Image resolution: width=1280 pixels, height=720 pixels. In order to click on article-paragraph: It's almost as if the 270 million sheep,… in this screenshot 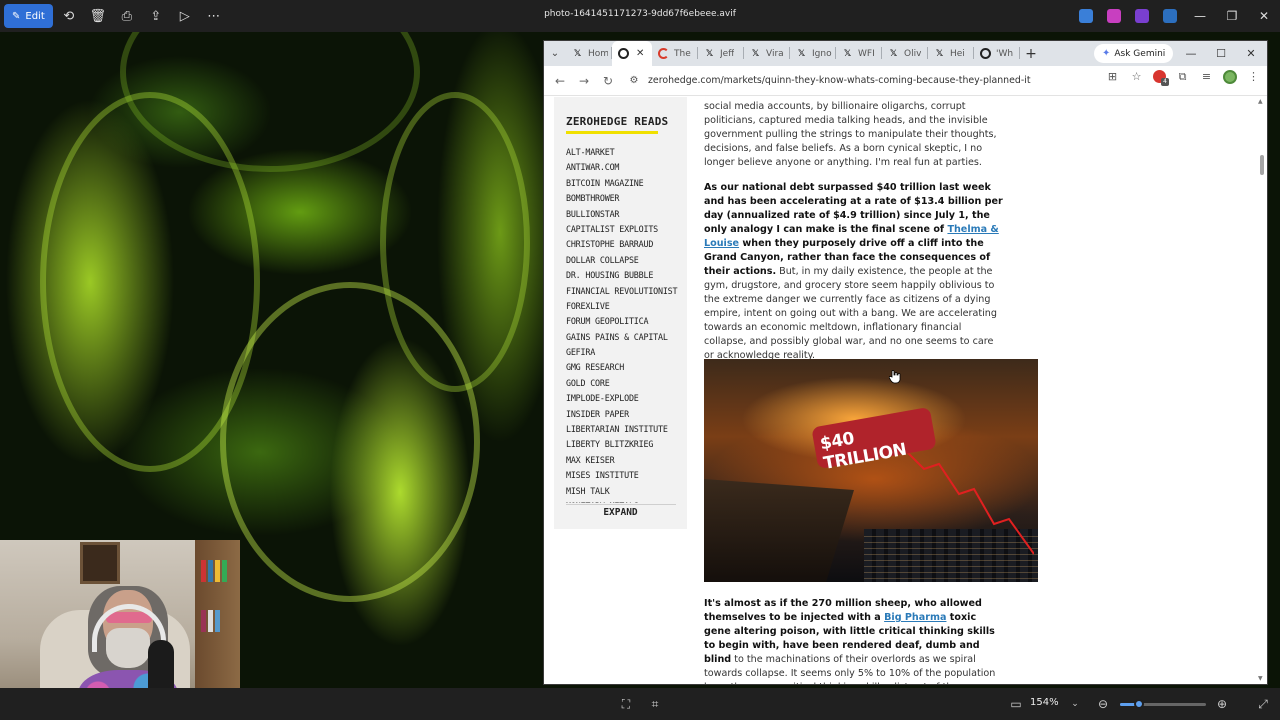, I will do `click(855, 640)`.